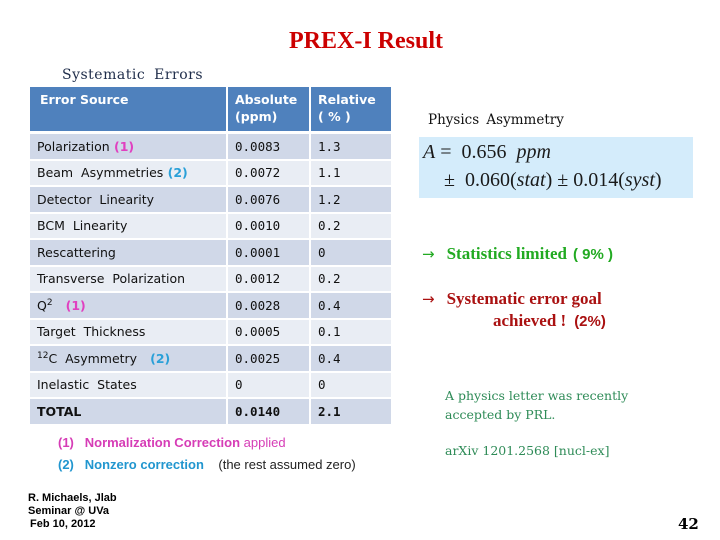 This screenshot has height=540, width=720. Describe the element at coordinates (487, 180) in the screenshot. I see `formula-stat-value: 0.060` at that location.